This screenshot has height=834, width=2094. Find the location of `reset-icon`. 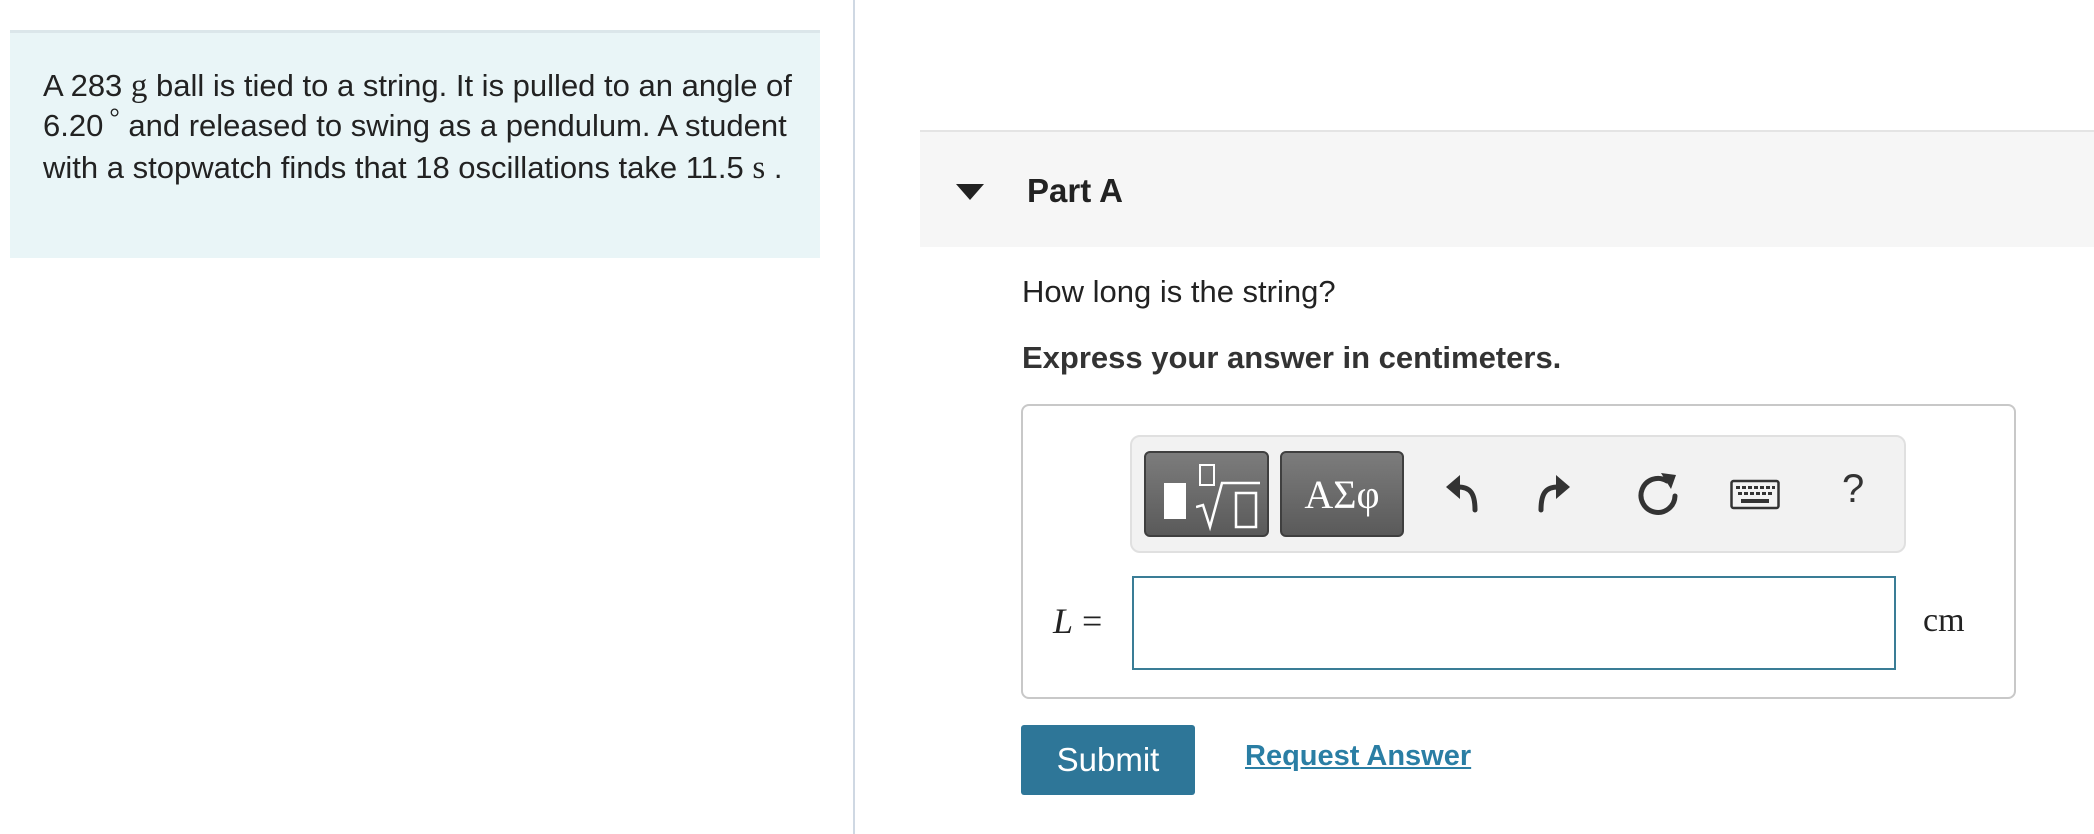

reset-icon is located at coordinates (1658, 494).